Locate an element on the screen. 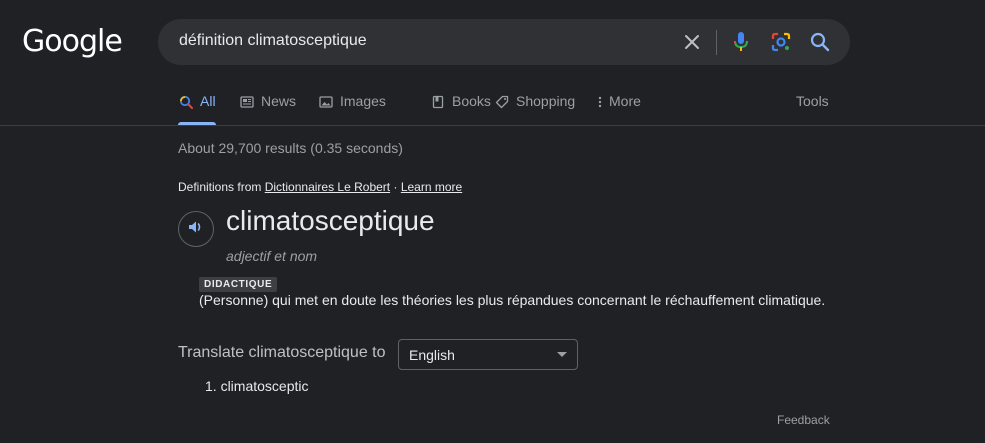 This screenshot has width=985, height=443. headword: climatosceptique is located at coordinates (330, 220).